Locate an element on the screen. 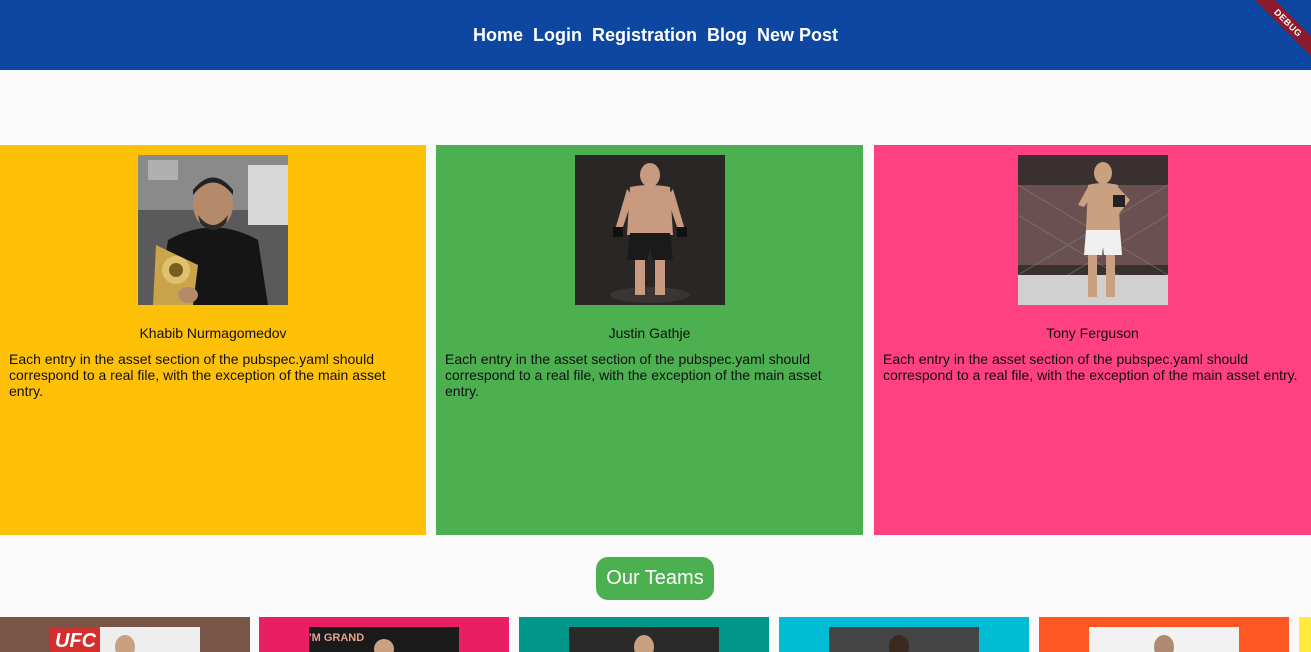  fighter-photo-khabib is located at coordinates (213, 230).